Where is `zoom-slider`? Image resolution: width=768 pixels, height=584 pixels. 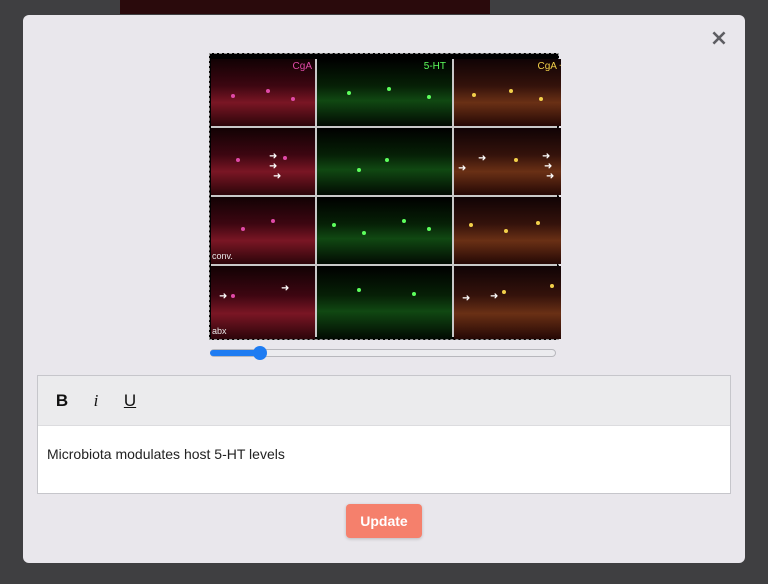
zoom-slider is located at coordinates (383, 353).